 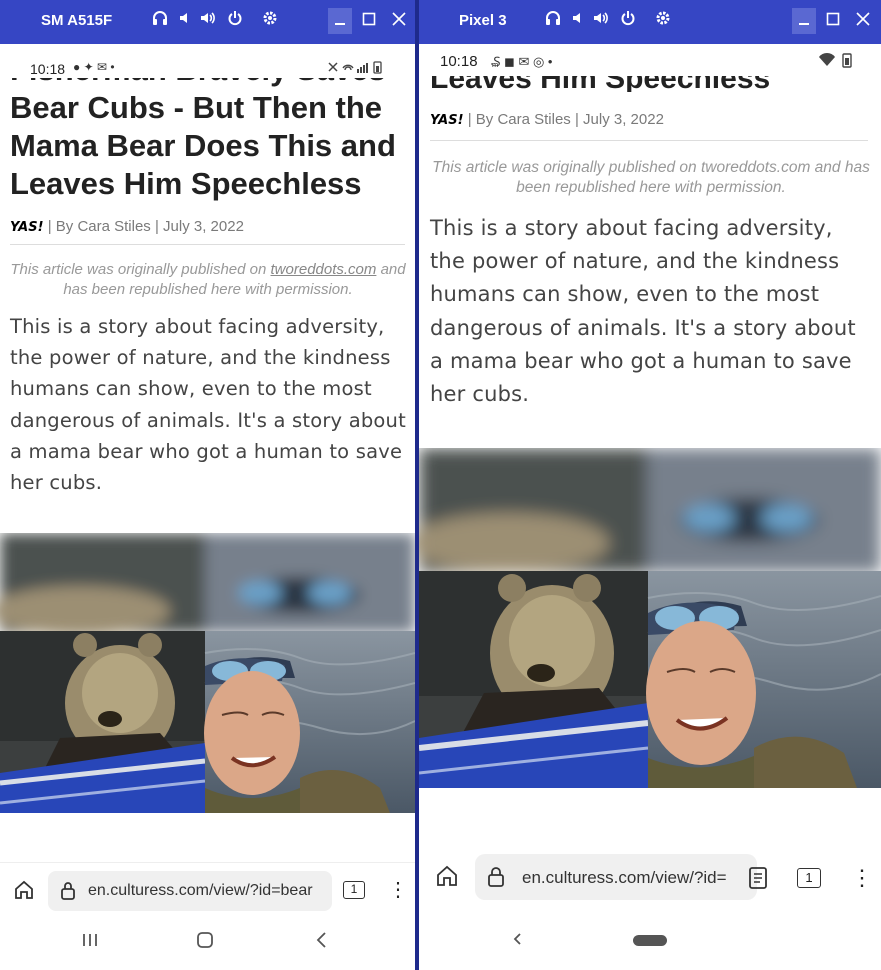 I want to click on headline-cut: Fisherman Bravely Saves, so click(x=207, y=83).